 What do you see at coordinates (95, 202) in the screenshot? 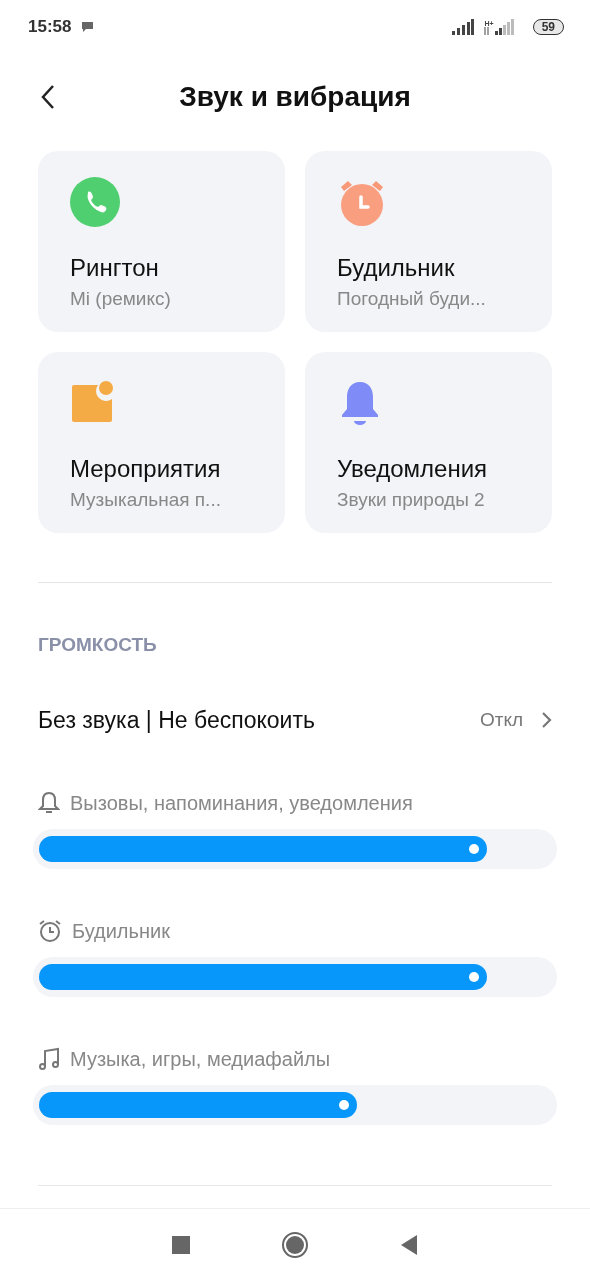
I see `phone-icon` at bounding box center [95, 202].